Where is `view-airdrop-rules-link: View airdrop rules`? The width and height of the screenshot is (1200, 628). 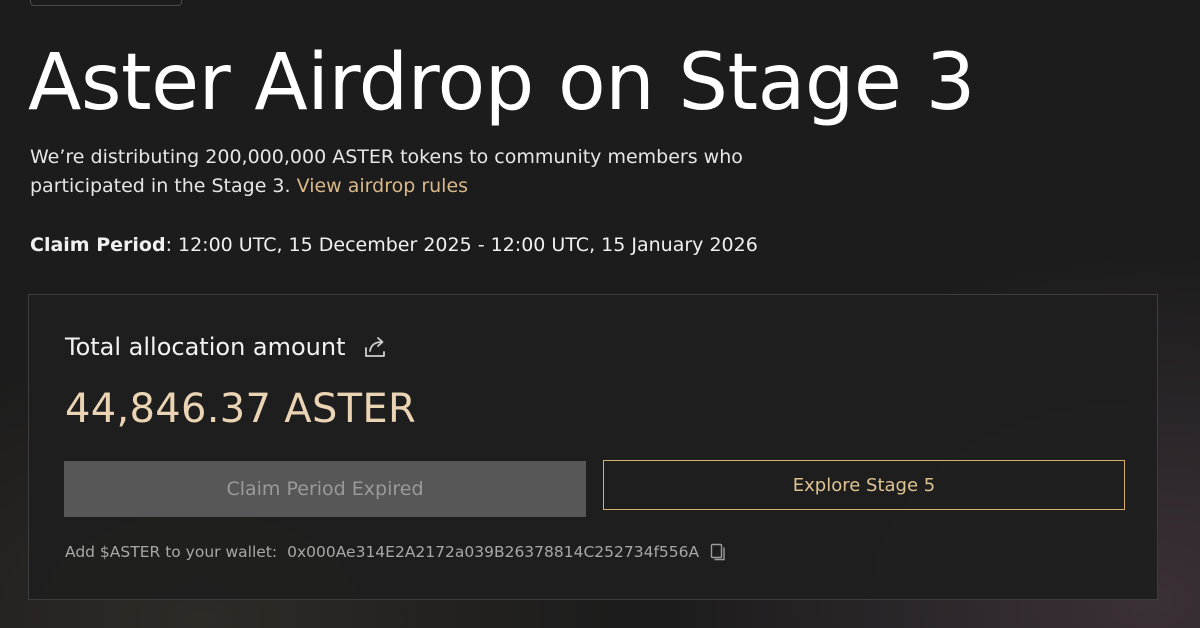 view-airdrop-rules-link: View airdrop rules is located at coordinates (382, 186).